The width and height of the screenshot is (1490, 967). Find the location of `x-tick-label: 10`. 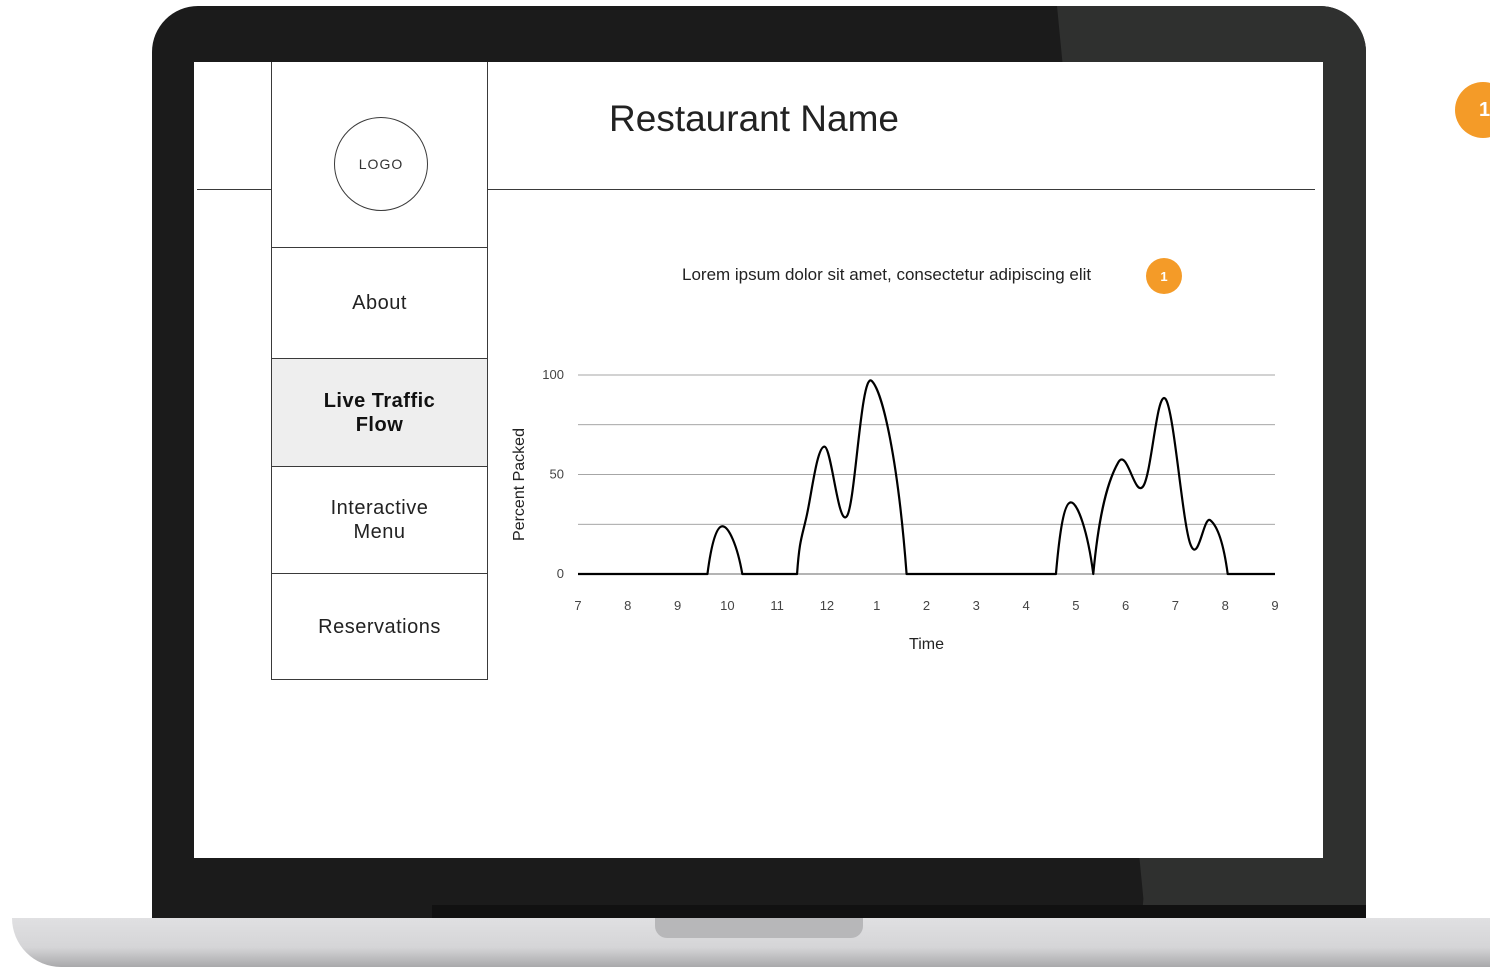

x-tick-label: 10 is located at coordinates (727, 605).